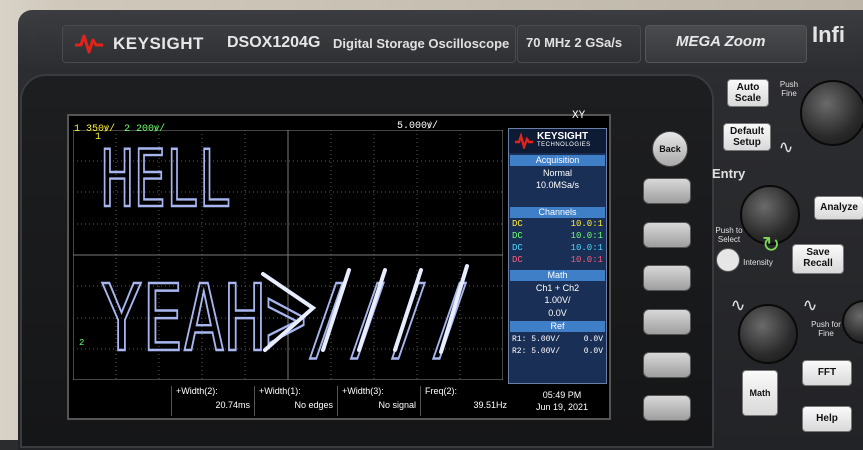 This screenshot has width=863, height=450. I want to click on spec-text: 70 MHz 2 GSa/s, so click(574, 42).